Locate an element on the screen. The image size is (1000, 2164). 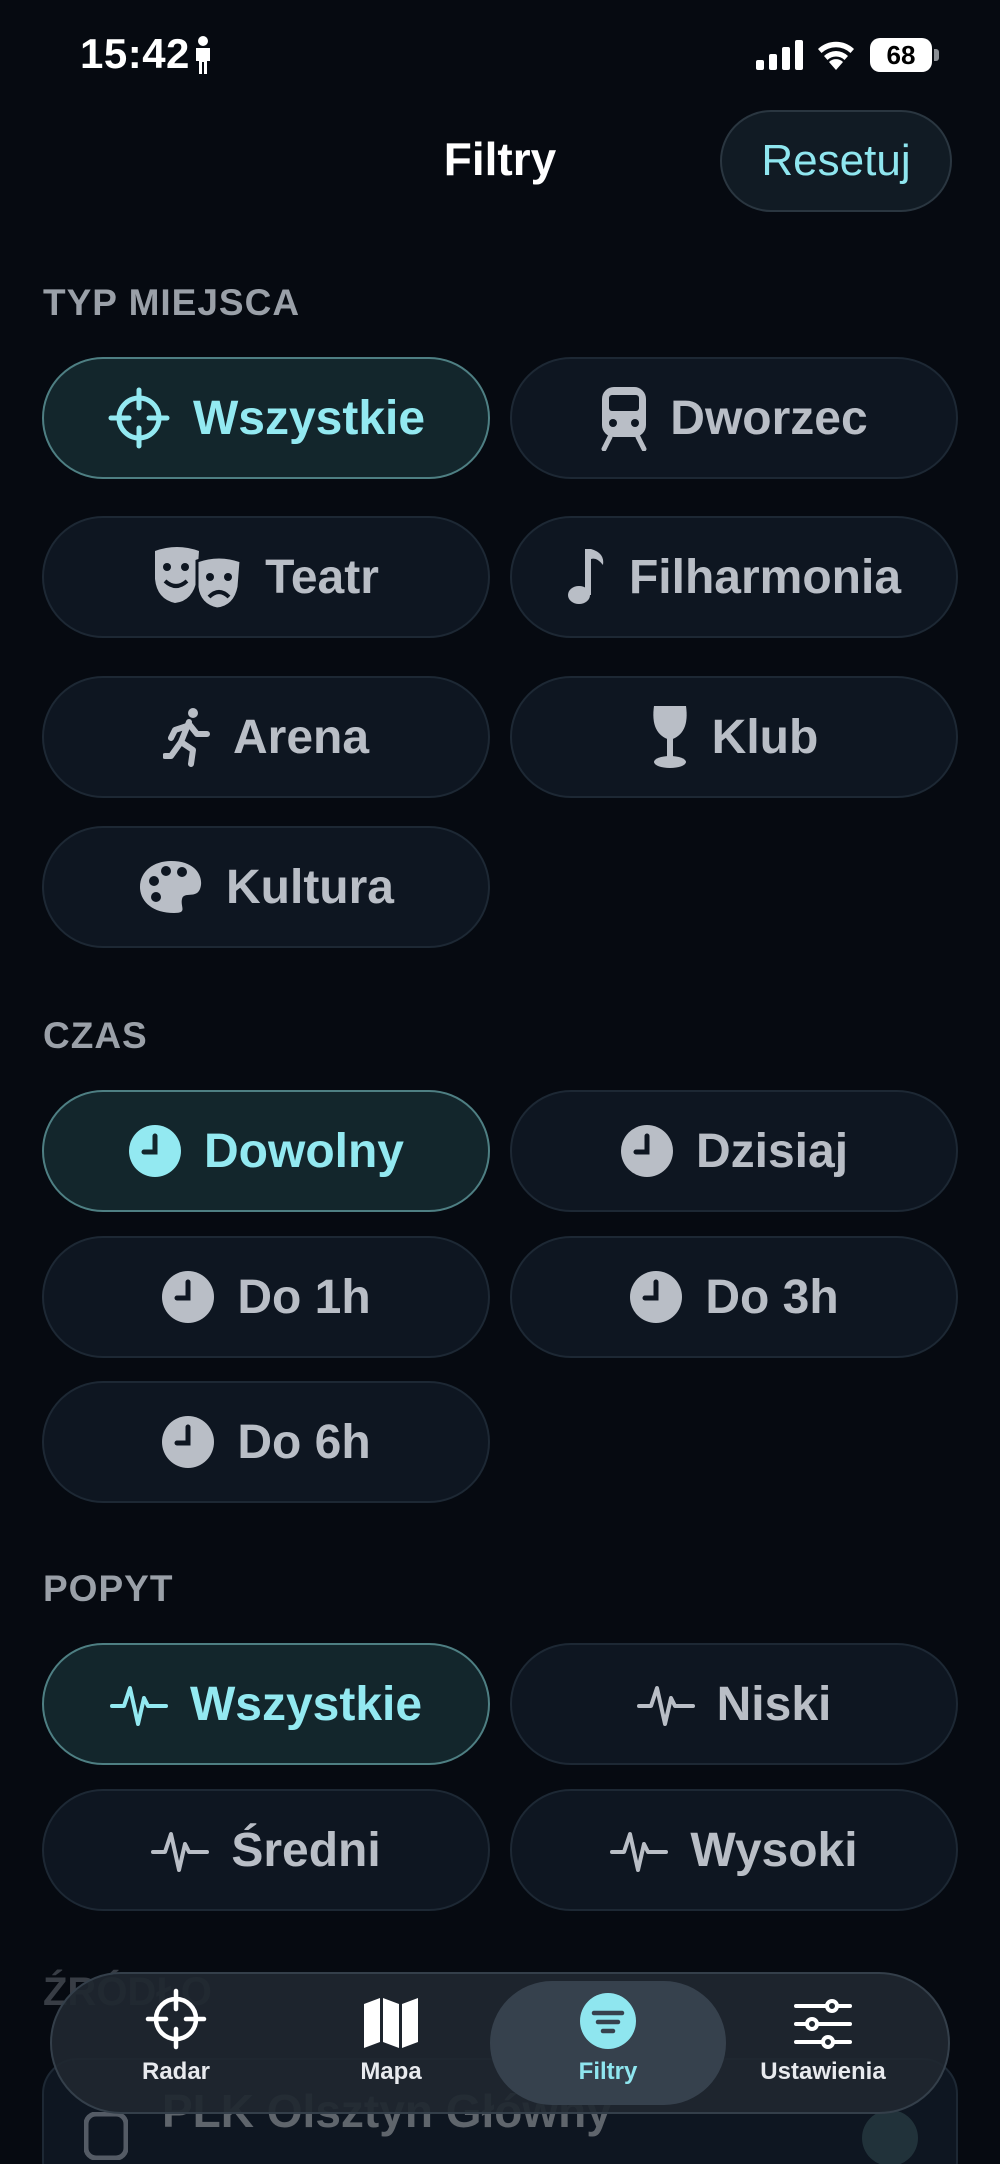
tab-radar: Radar is located at coordinates (176, 2043).